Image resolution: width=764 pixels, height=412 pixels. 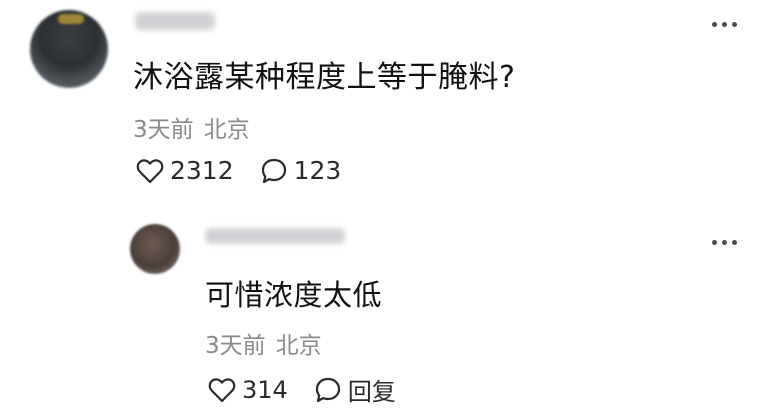 What do you see at coordinates (371, 392) in the screenshot?
I see `reply-label: 回复` at bounding box center [371, 392].